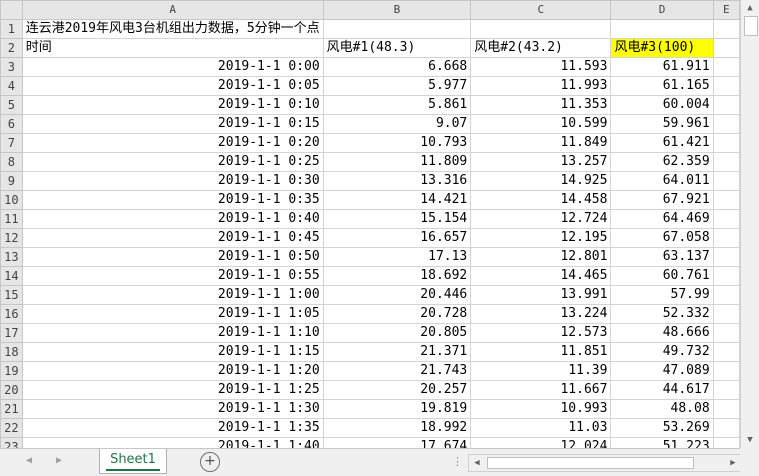 Image resolution: width=759 pixels, height=476 pixels. Describe the element at coordinates (397, 371) in the screenshot. I see `wind-1-cell: 21.743` at that location.